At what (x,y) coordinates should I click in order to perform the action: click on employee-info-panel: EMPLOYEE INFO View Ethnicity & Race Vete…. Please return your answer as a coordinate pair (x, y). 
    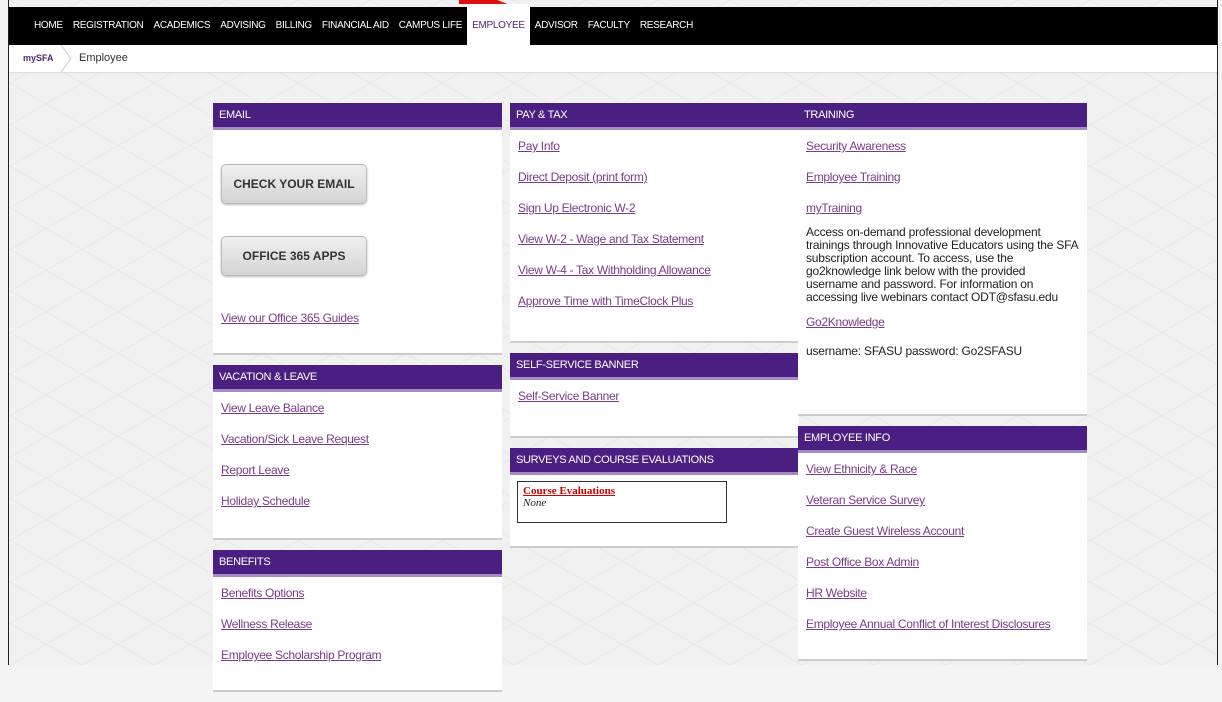
    Looking at the image, I should click on (942, 543).